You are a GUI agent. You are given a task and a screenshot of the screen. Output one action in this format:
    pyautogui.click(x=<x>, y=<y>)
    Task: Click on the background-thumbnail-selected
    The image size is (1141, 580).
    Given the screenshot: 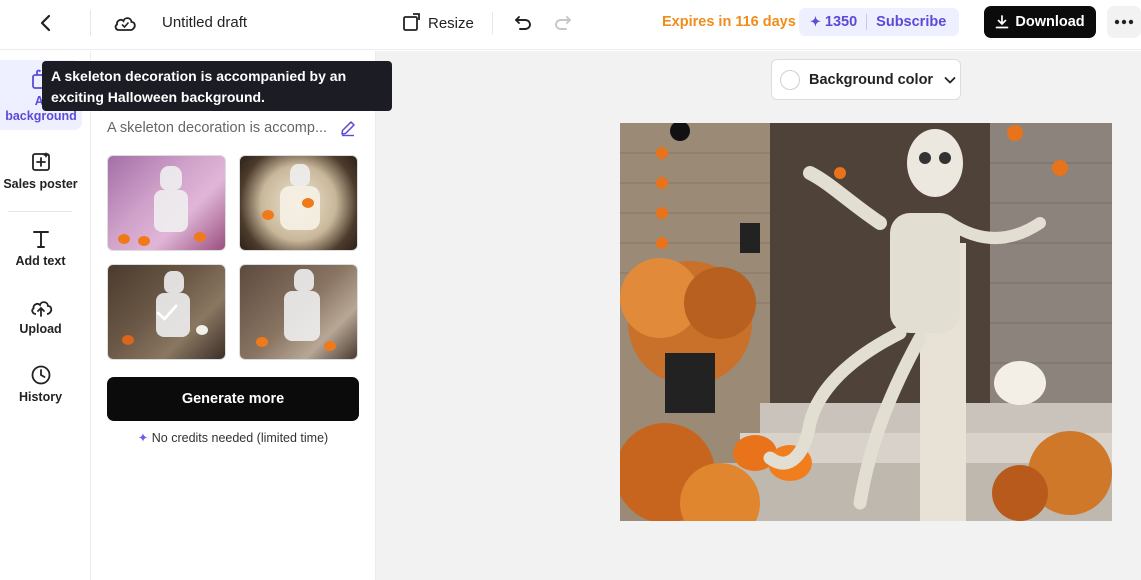 What is the action you would take?
    pyautogui.click(x=166, y=312)
    